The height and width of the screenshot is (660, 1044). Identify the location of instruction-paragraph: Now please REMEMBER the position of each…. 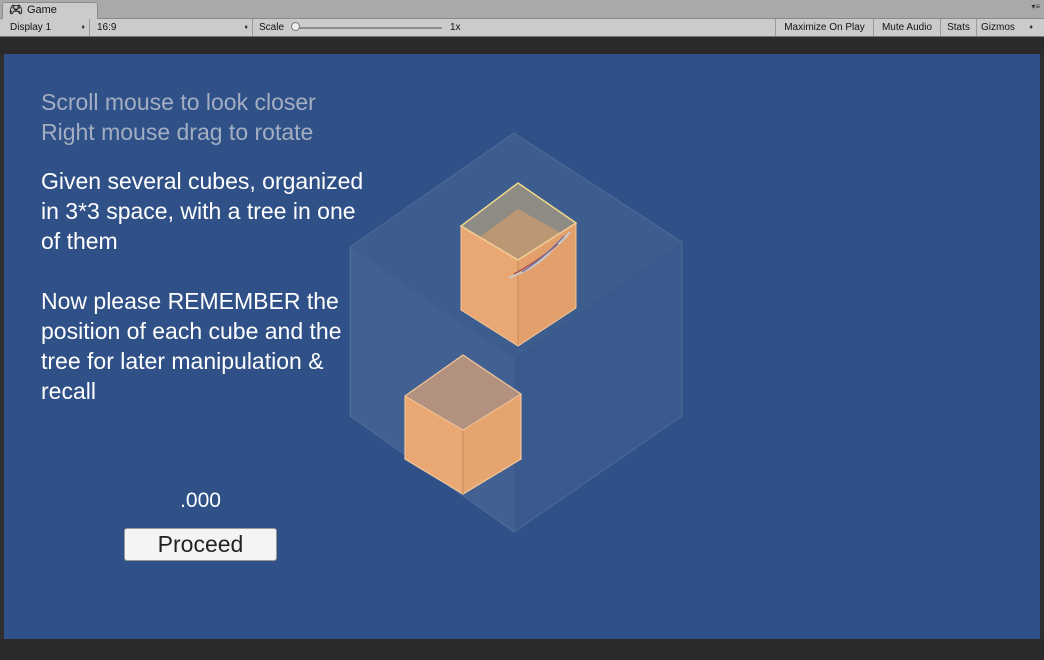
(191, 346).